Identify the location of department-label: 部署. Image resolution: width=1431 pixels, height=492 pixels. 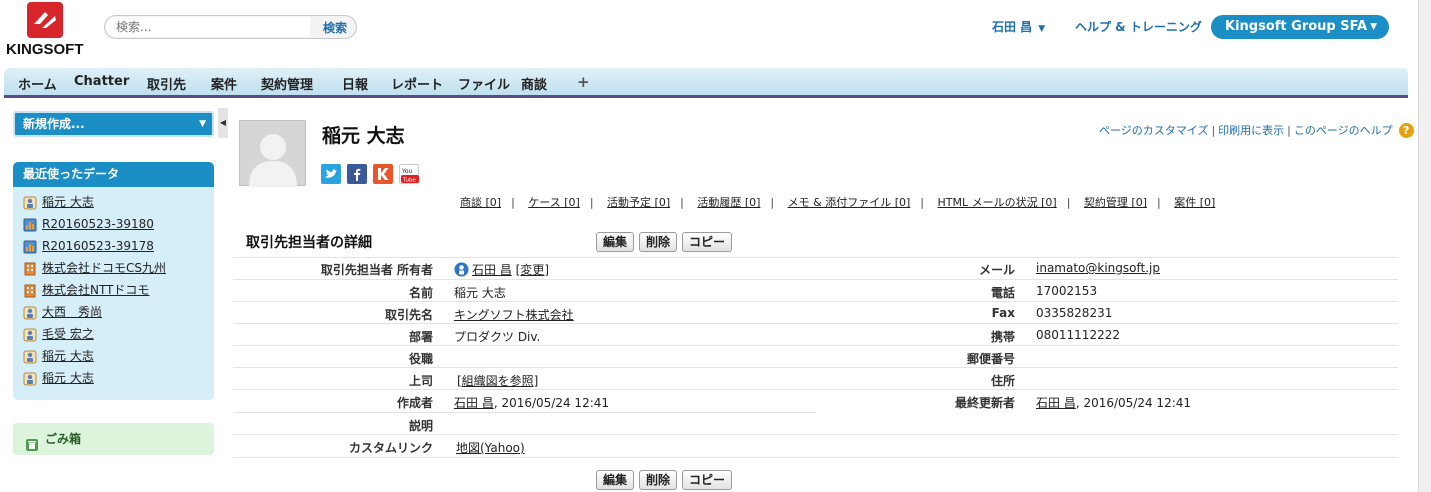
(420, 337).